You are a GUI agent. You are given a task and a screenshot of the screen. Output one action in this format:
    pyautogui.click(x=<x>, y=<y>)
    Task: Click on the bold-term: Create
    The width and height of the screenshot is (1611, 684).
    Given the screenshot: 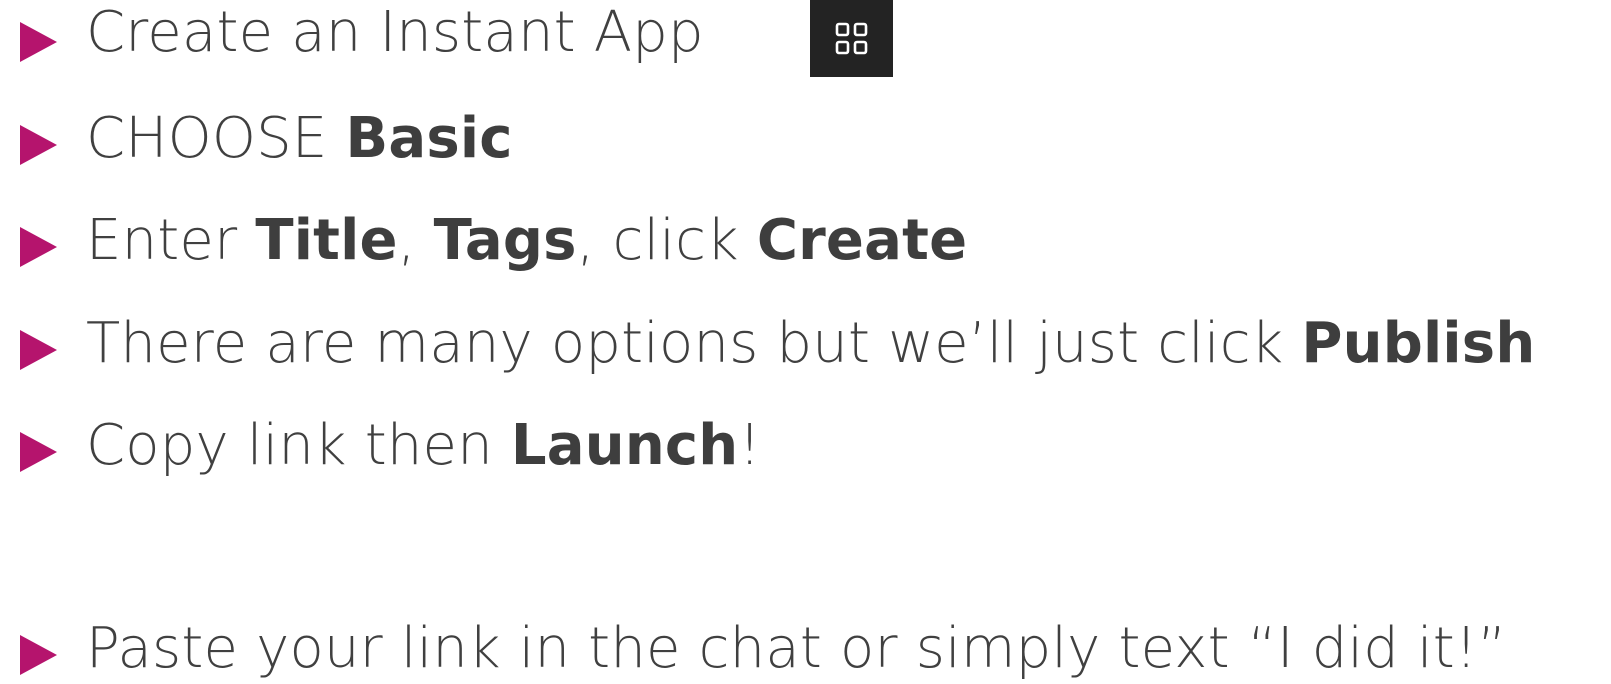 What is the action you would take?
    pyautogui.click(x=862, y=240)
    